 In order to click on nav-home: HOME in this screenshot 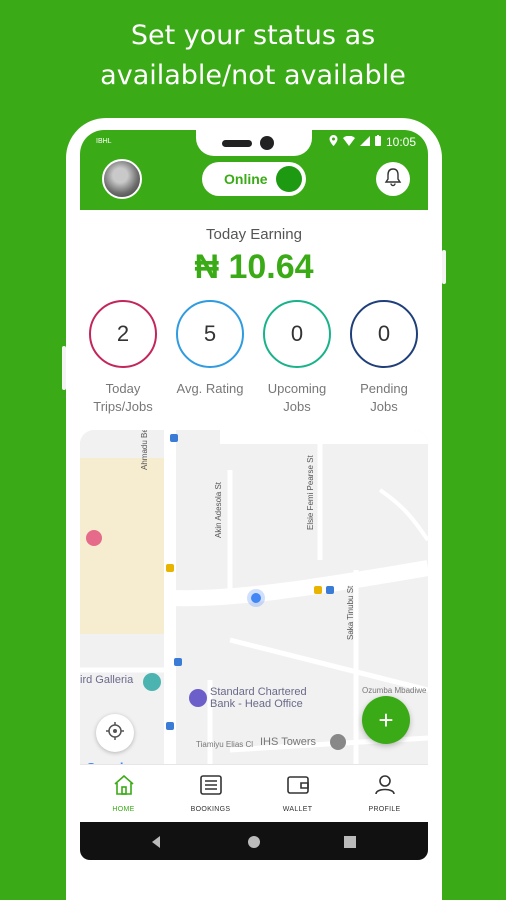, I will do `click(123, 793)`.